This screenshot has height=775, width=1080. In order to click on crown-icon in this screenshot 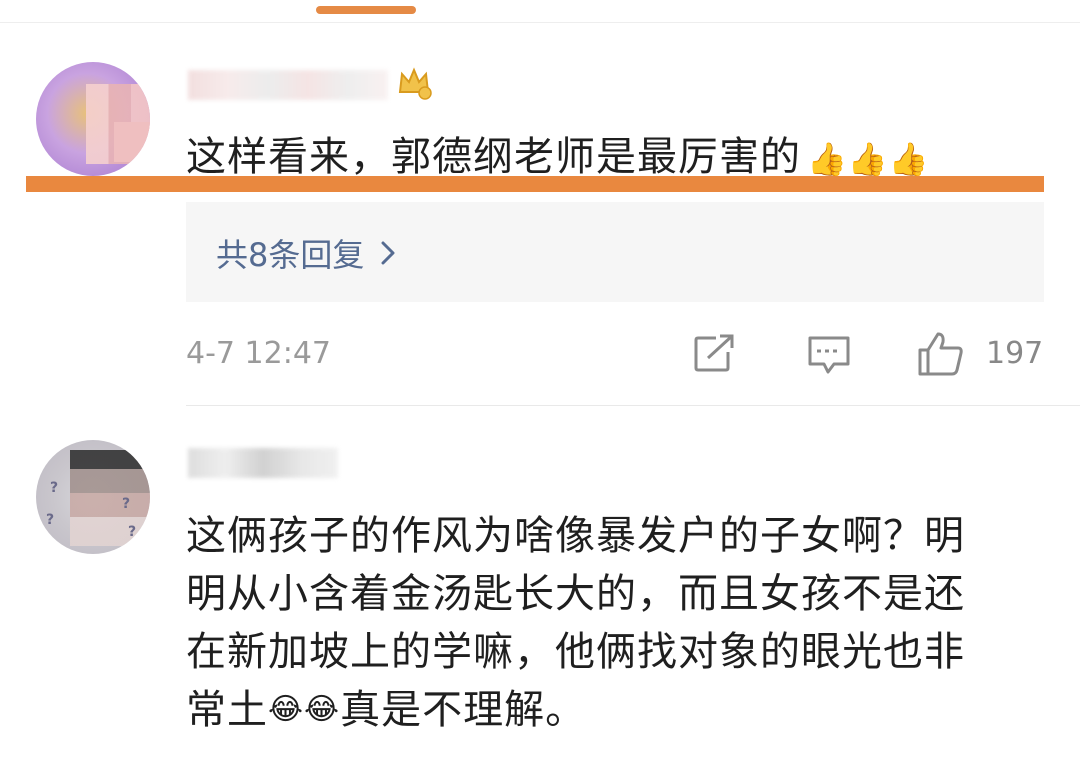, I will do `click(415, 83)`.